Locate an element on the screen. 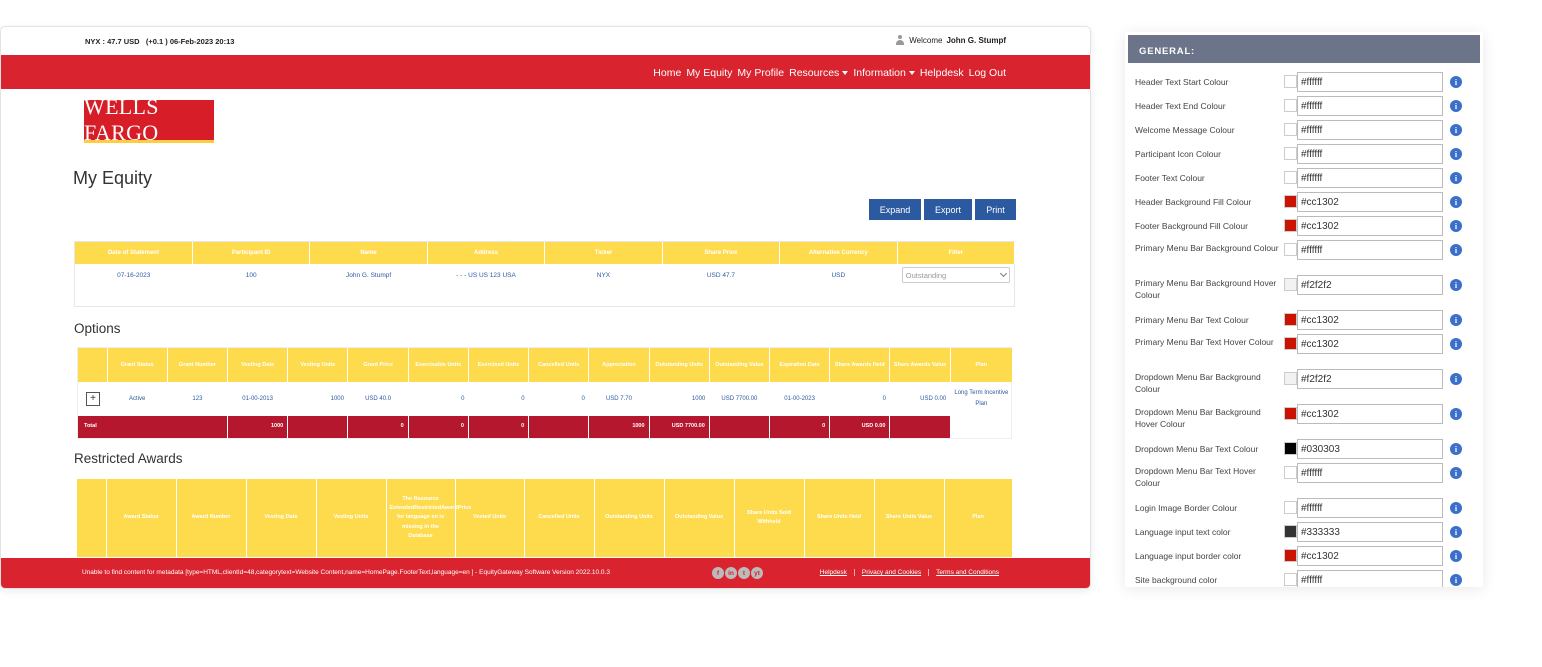 This screenshot has width=1542, height=667. welcome-message: Welcome John G. Stumpf is located at coordinates (950, 40).